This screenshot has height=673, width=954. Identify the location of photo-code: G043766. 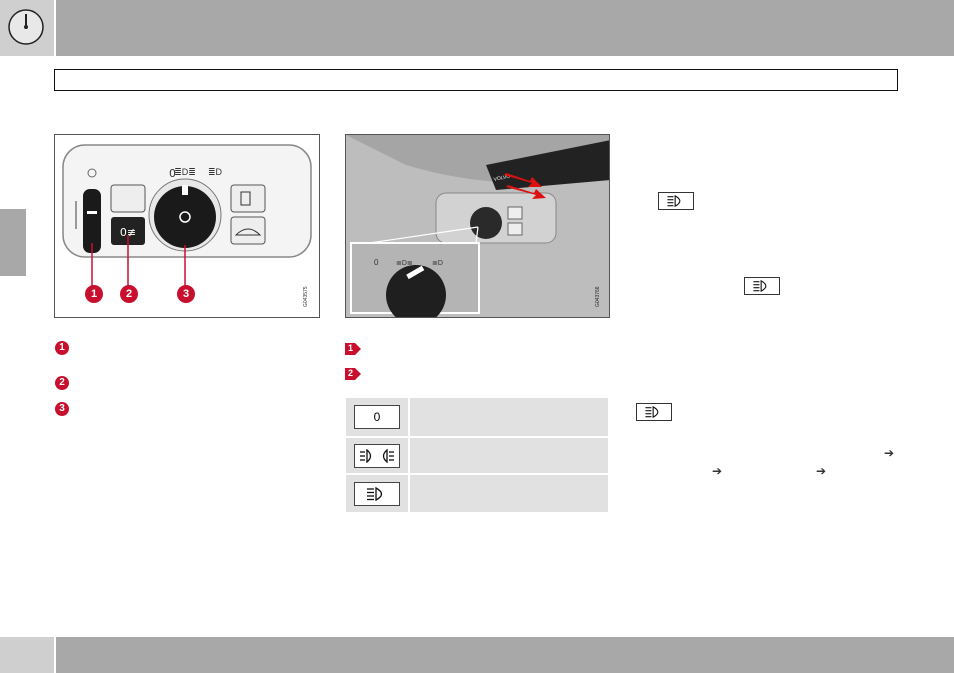
(598, 296).